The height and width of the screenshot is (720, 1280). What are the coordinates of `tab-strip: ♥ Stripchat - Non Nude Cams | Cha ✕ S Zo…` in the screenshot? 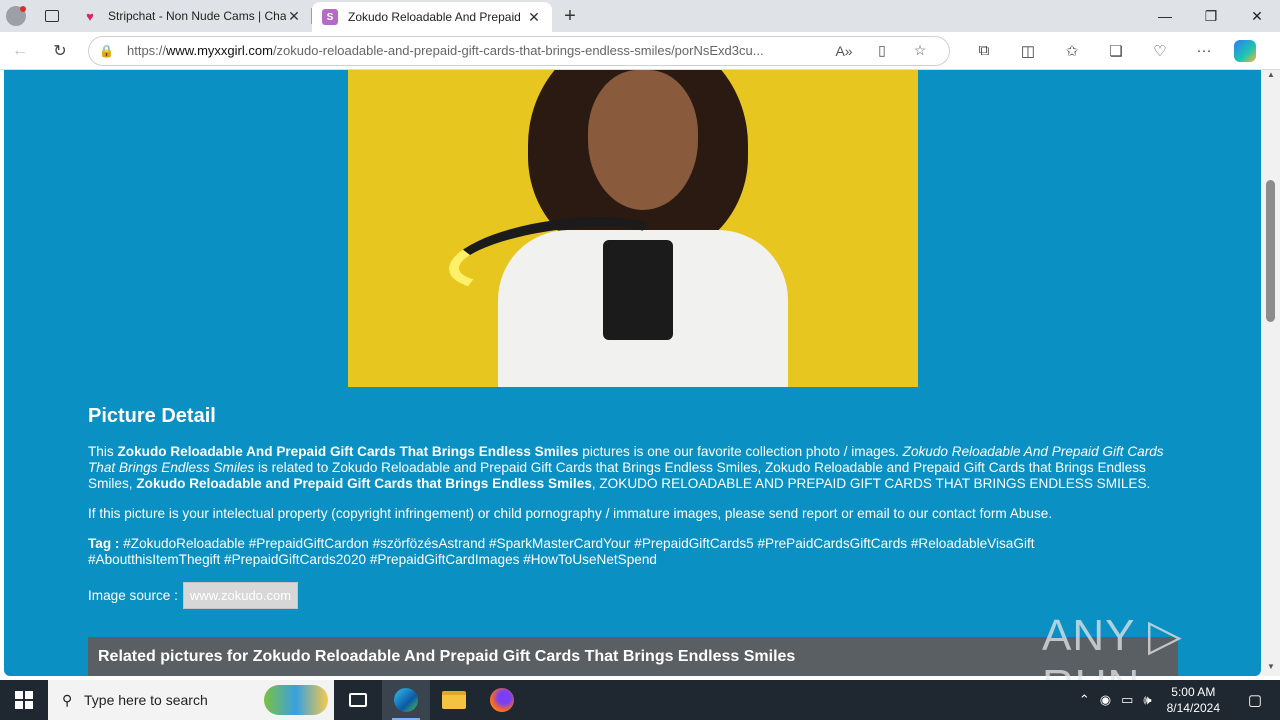 It's located at (640, 16).